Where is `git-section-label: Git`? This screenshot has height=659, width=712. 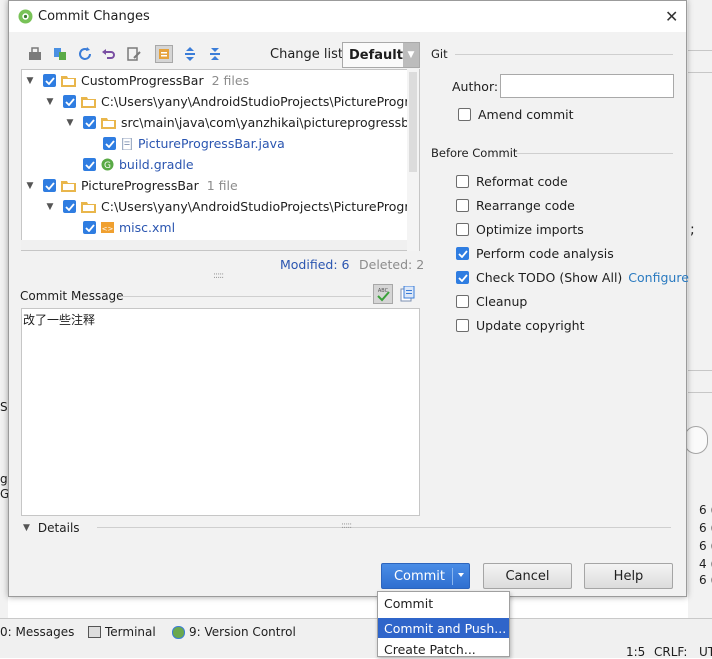
git-section-label: Git is located at coordinates (439, 54).